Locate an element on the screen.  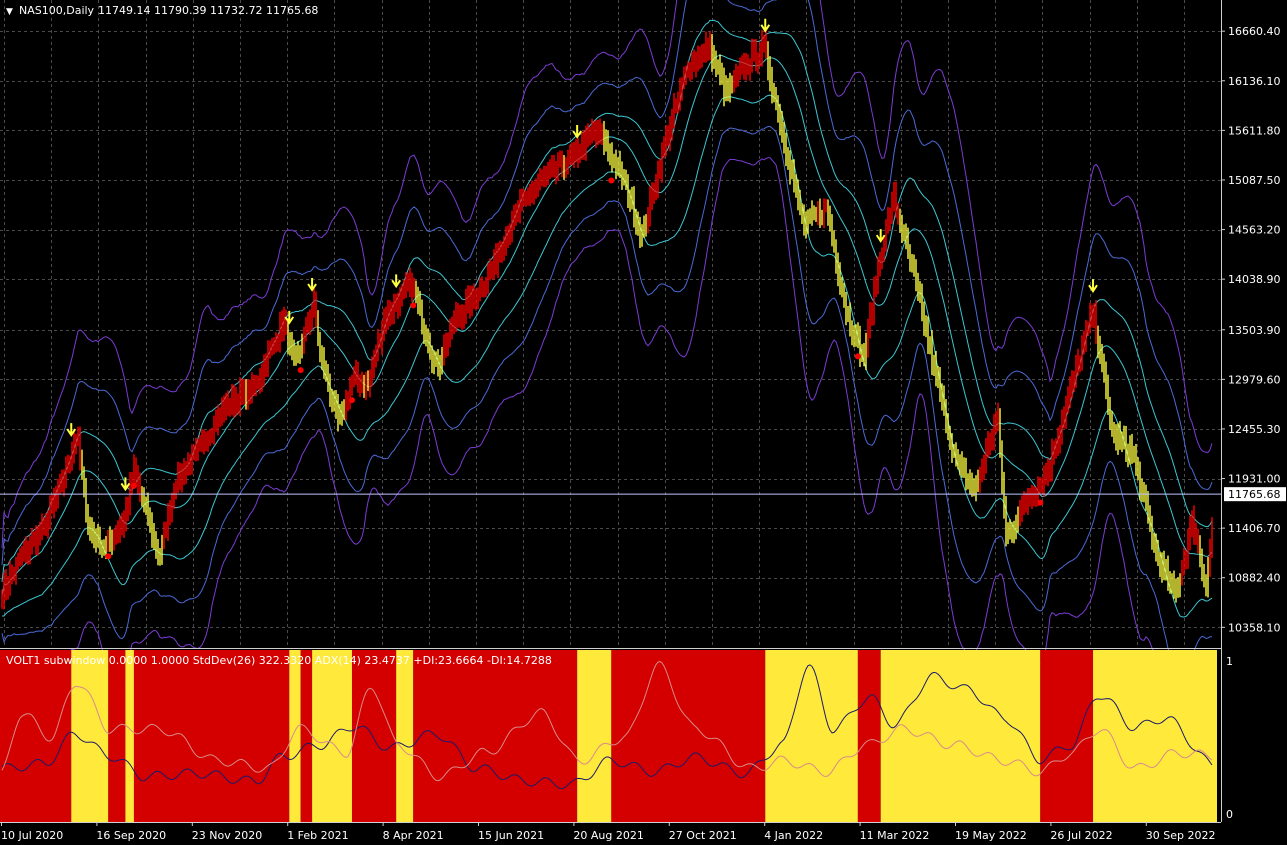
y-tick-label: 16136.10 is located at coordinates (1254, 81).